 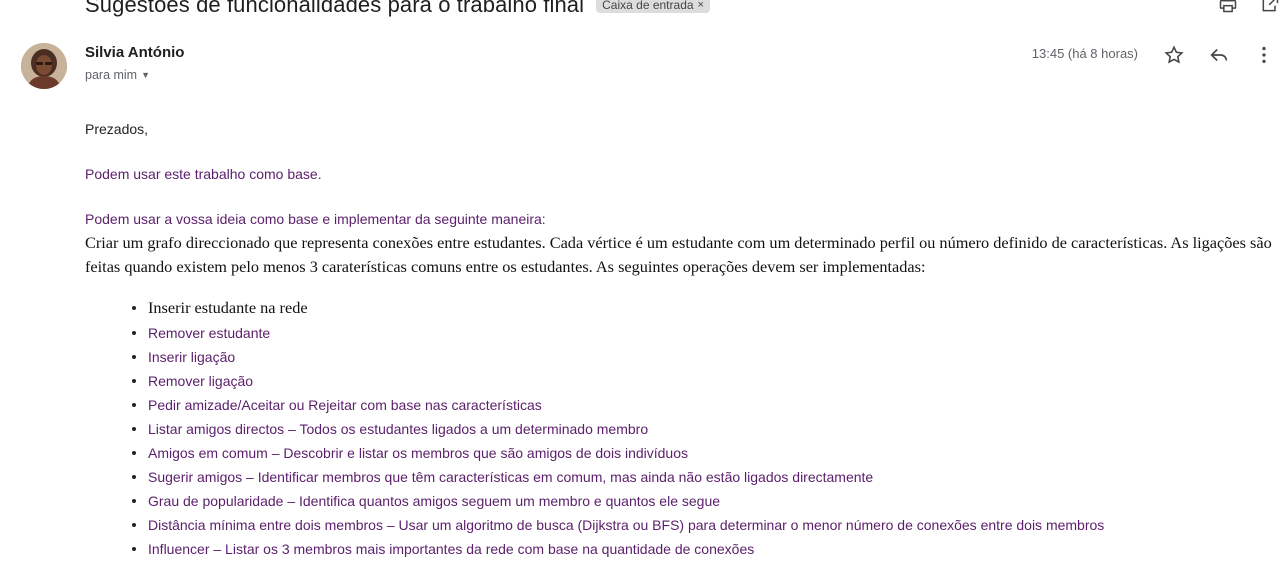 What do you see at coordinates (1219, 55) in the screenshot?
I see `reply-icon` at bounding box center [1219, 55].